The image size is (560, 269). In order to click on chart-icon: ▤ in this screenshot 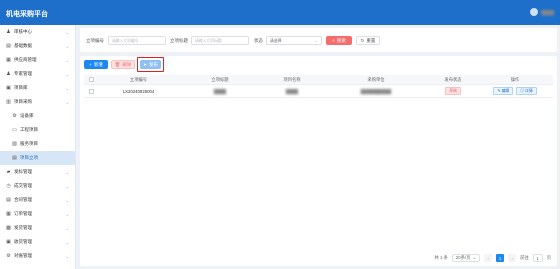, I will do `click(8, 45)`.